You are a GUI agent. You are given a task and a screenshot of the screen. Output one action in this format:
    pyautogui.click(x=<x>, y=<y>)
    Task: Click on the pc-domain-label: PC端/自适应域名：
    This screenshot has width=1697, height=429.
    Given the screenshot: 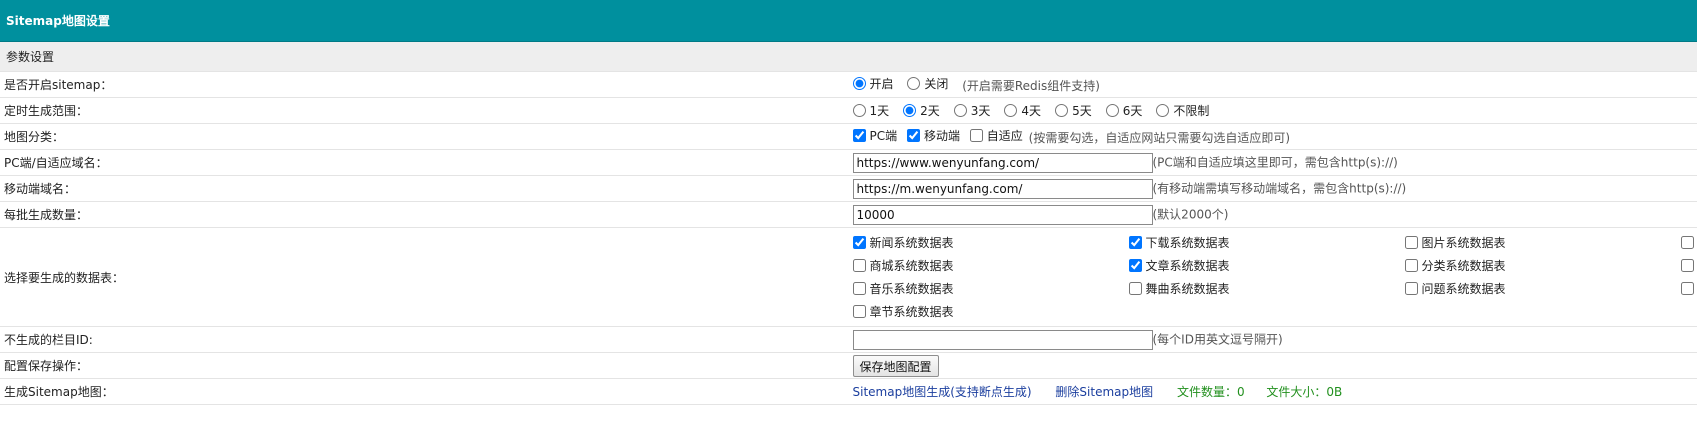 What is the action you would take?
    pyautogui.click(x=424, y=162)
    